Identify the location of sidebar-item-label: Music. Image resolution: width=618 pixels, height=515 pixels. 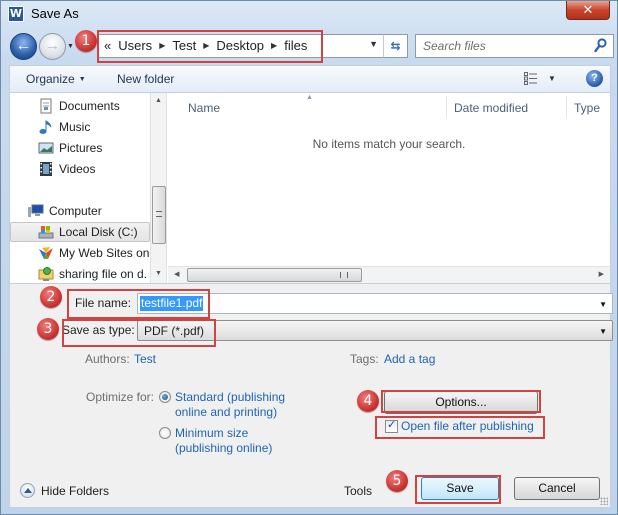
(75, 127).